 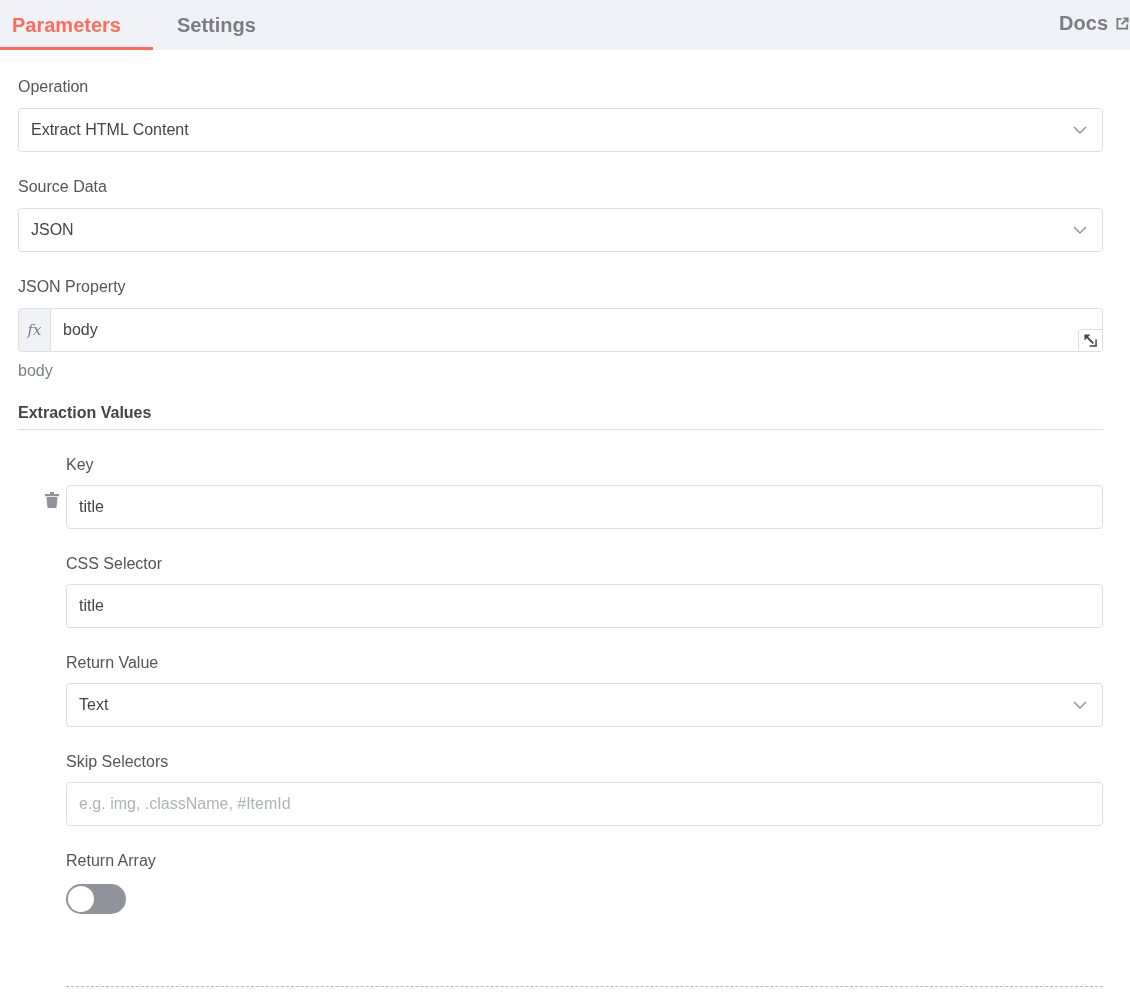 I want to click on toggle-switch, so click(x=96, y=899).